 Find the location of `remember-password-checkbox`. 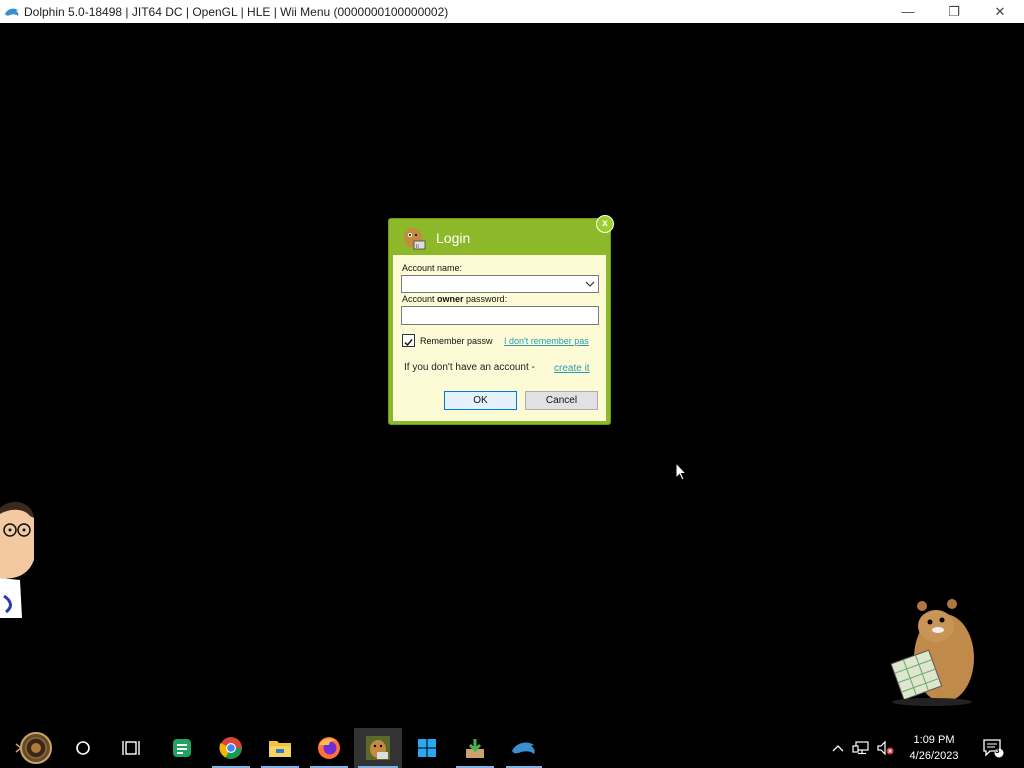

remember-password-checkbox is located at coordinates (408, 340).